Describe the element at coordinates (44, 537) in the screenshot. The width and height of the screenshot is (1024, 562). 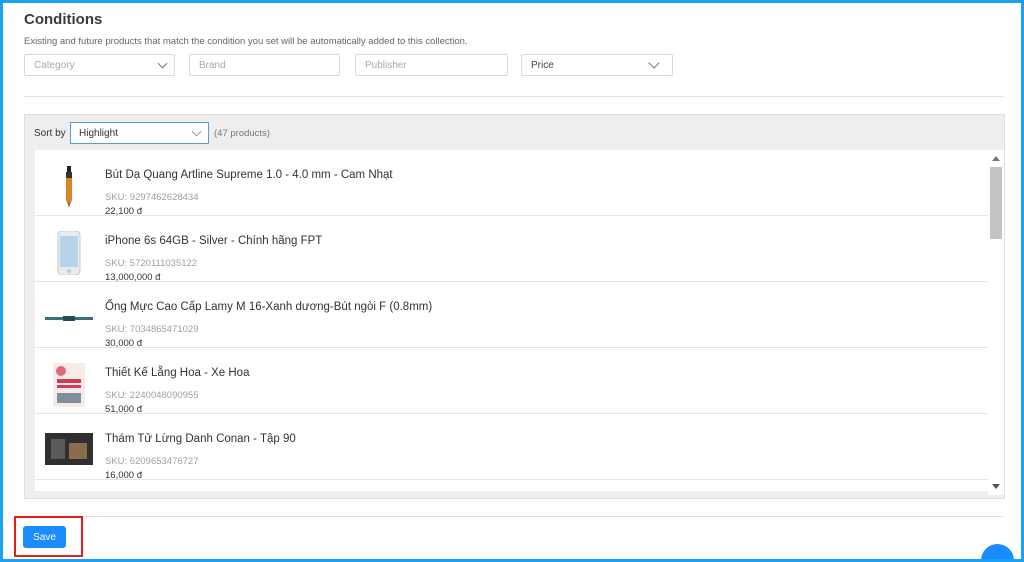
I see `save-button: Save` at that location.